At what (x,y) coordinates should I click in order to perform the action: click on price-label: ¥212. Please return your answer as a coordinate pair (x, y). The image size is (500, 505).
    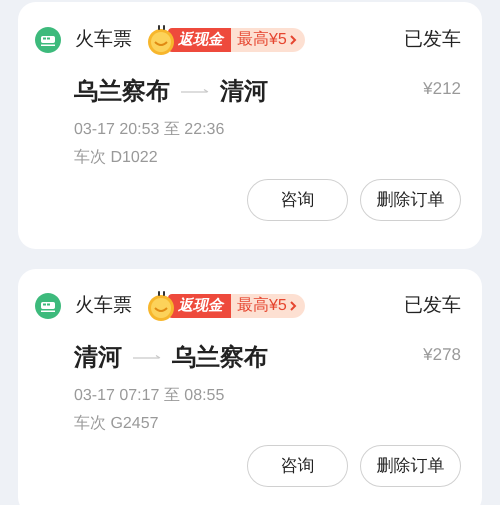
    Looking at the image, I should click on (442, 89).